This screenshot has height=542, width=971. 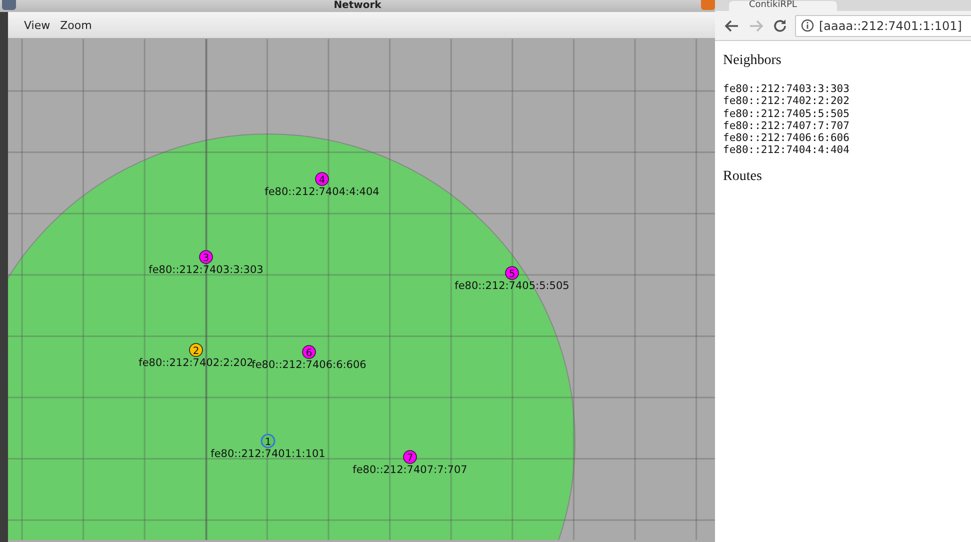 I want to click on browser-tab: ContikiRPL, so click(x=783, y=6).